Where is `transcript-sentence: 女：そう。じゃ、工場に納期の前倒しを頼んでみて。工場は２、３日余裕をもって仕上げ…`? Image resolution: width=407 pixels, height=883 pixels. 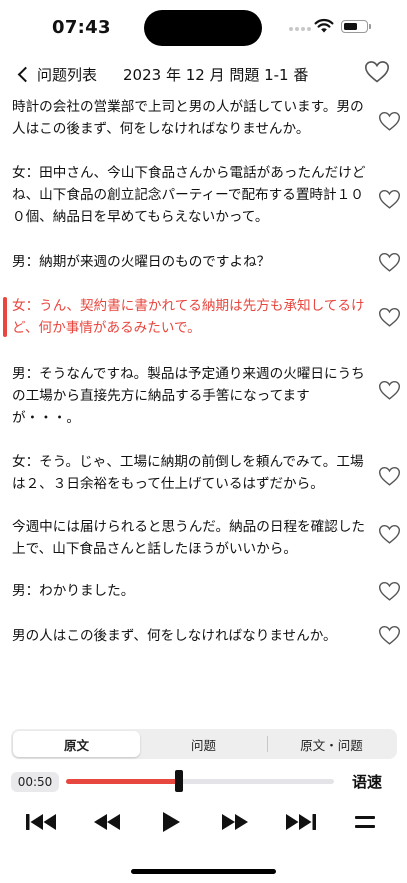
transcript-sentence: 女：そう。じゃ、工場に納期の前倒しを頼んでみて。工場は２、３日余裕をもって仕上げ… is located at coordinates (192, 473).